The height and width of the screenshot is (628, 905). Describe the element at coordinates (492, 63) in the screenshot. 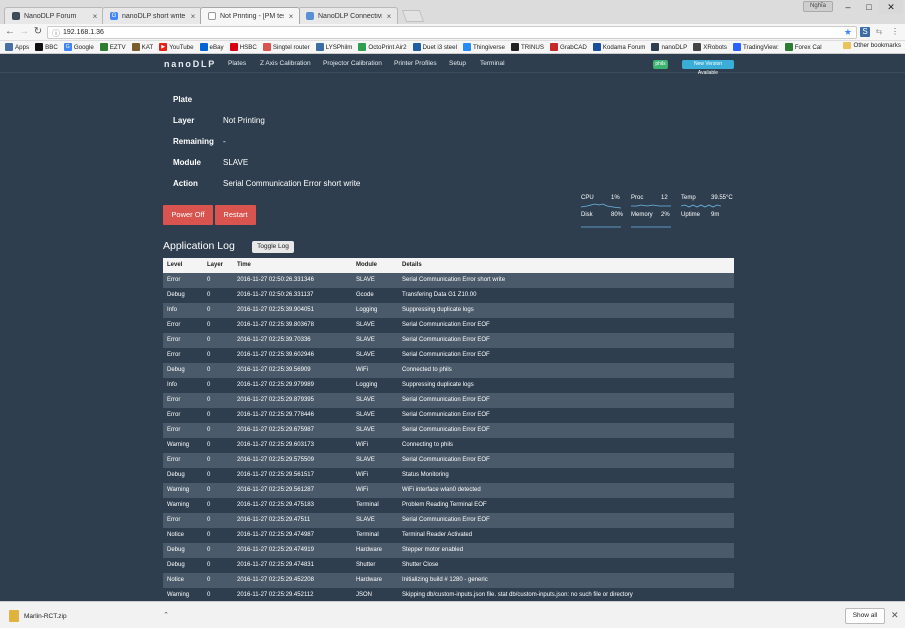

I see `nav-terminal: Terminal` at that location.